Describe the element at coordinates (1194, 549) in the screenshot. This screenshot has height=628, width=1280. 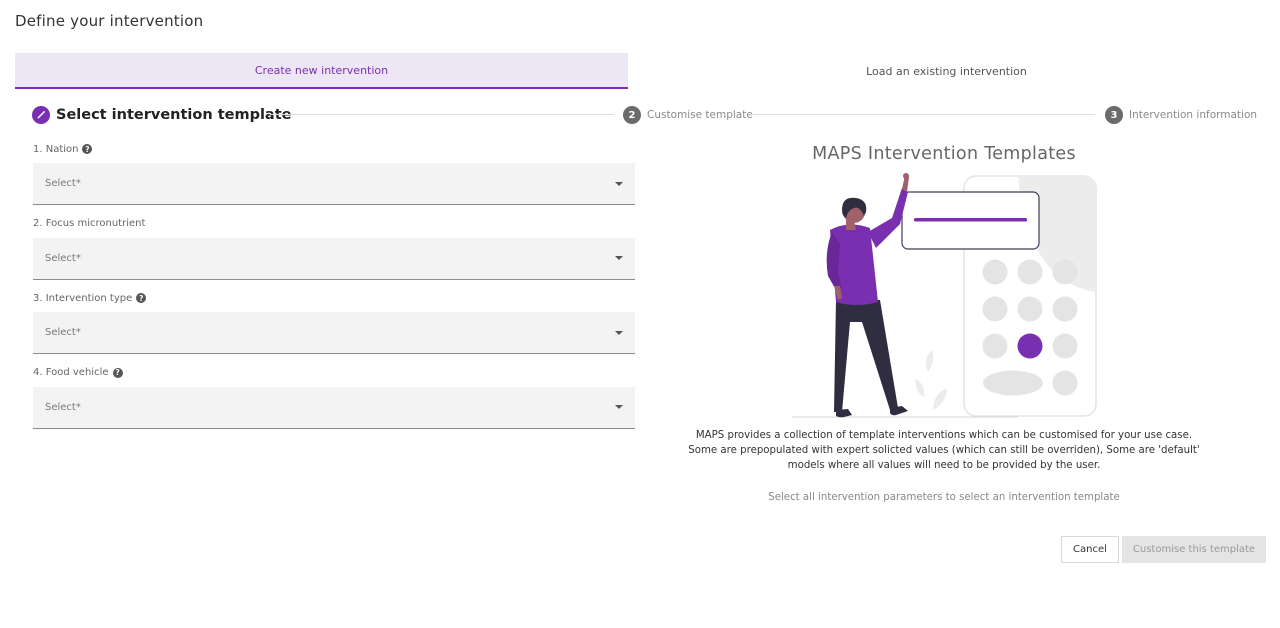
I see `customise-template-button: Customise this template` at that location.